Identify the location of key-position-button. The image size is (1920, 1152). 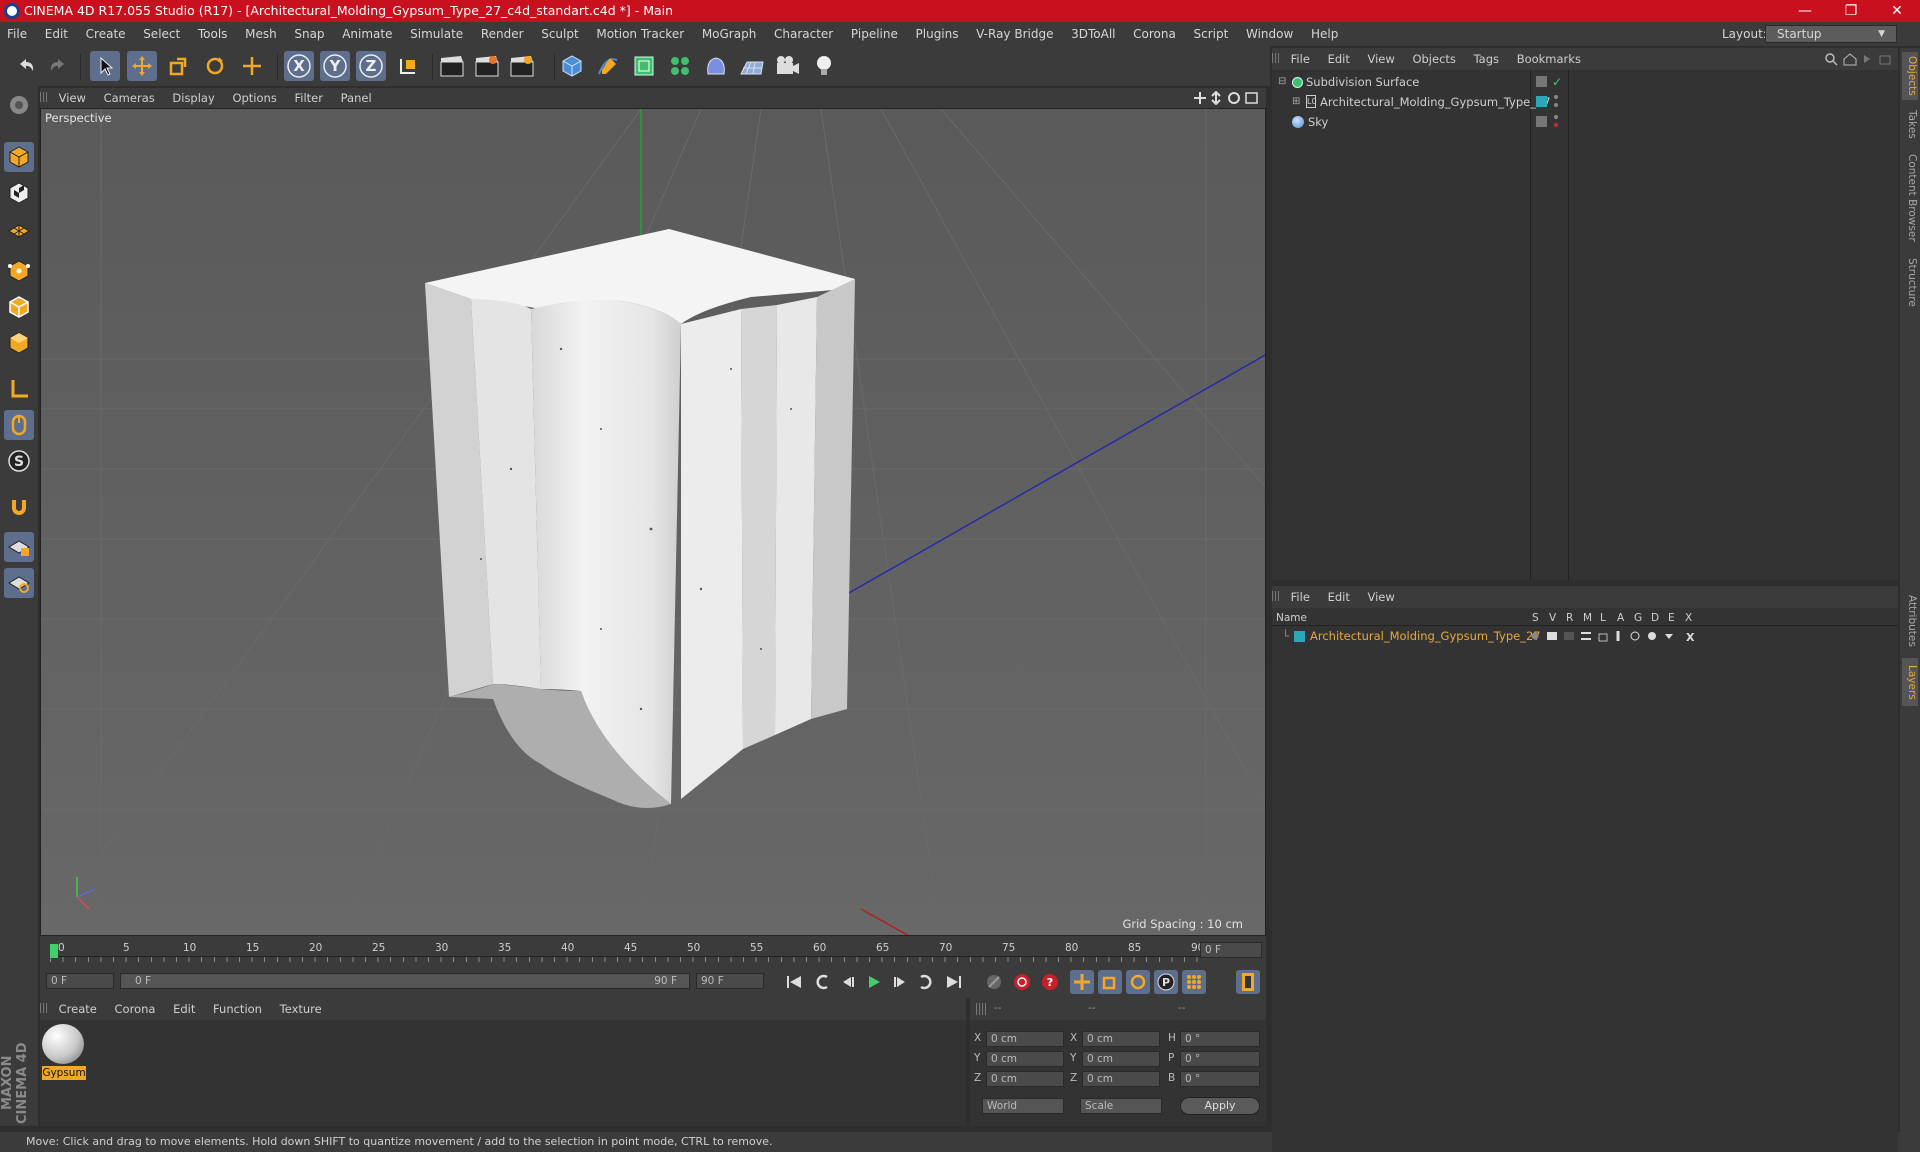
(1082, 982).